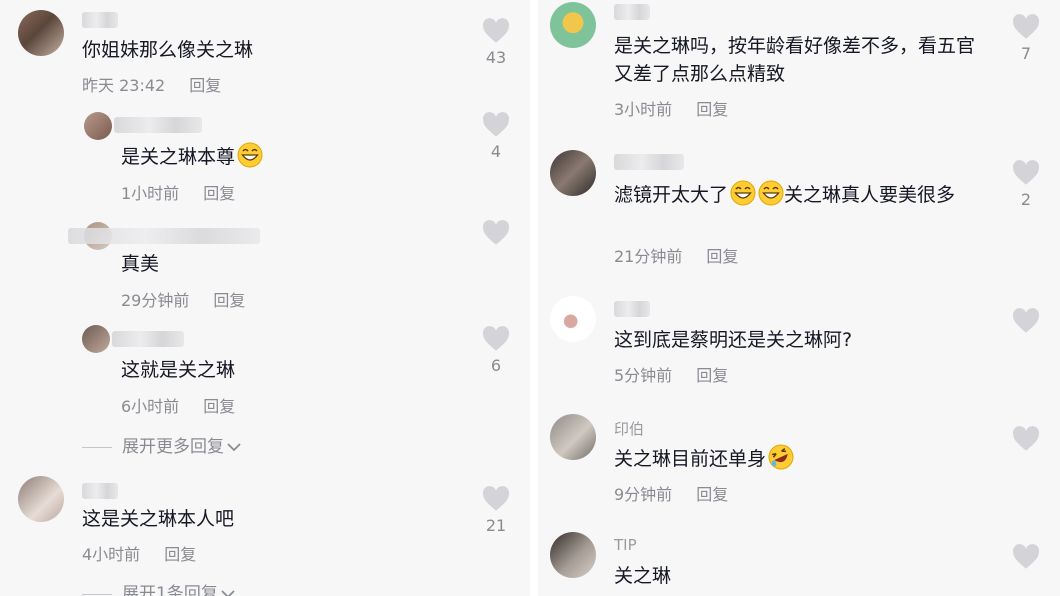  What do you see at coordinates (124, 85) in the screenshot?
I see `comment-time: 昨天 23:42` at bounding box center [124, 85].